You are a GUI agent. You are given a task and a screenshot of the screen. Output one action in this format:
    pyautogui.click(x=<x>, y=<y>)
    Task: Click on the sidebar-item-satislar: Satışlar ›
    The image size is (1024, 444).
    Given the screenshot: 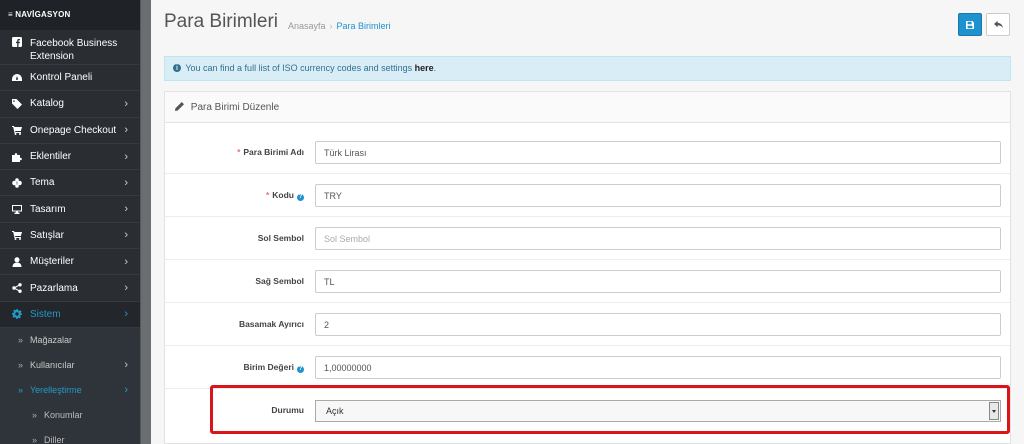 What is the action you would take?
    pyautogui.click(x=70, y=236)
    